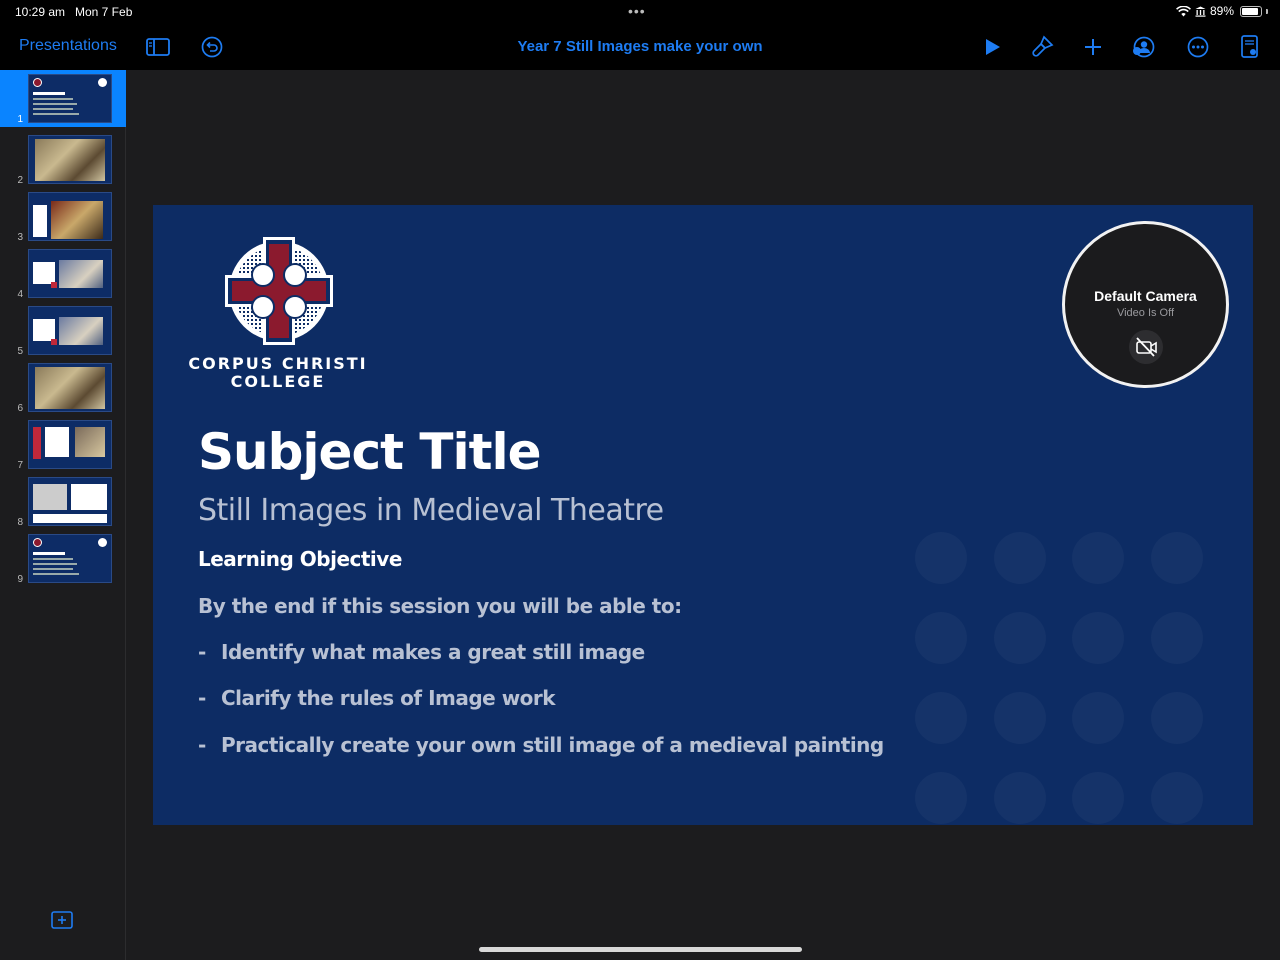 The height and width of the screenshot is (960, 1280). I want to click on college-name-line2: COLLEGE, so click(278, 381).